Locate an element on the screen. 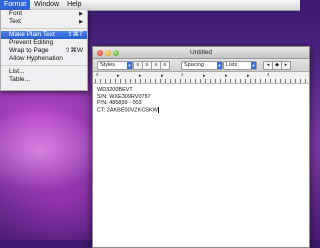 This screenshot has width=320, height=248. menu-item-wrap-to-page: Wrap to Page ⇧⌘W is located at coordinates (44, 51).